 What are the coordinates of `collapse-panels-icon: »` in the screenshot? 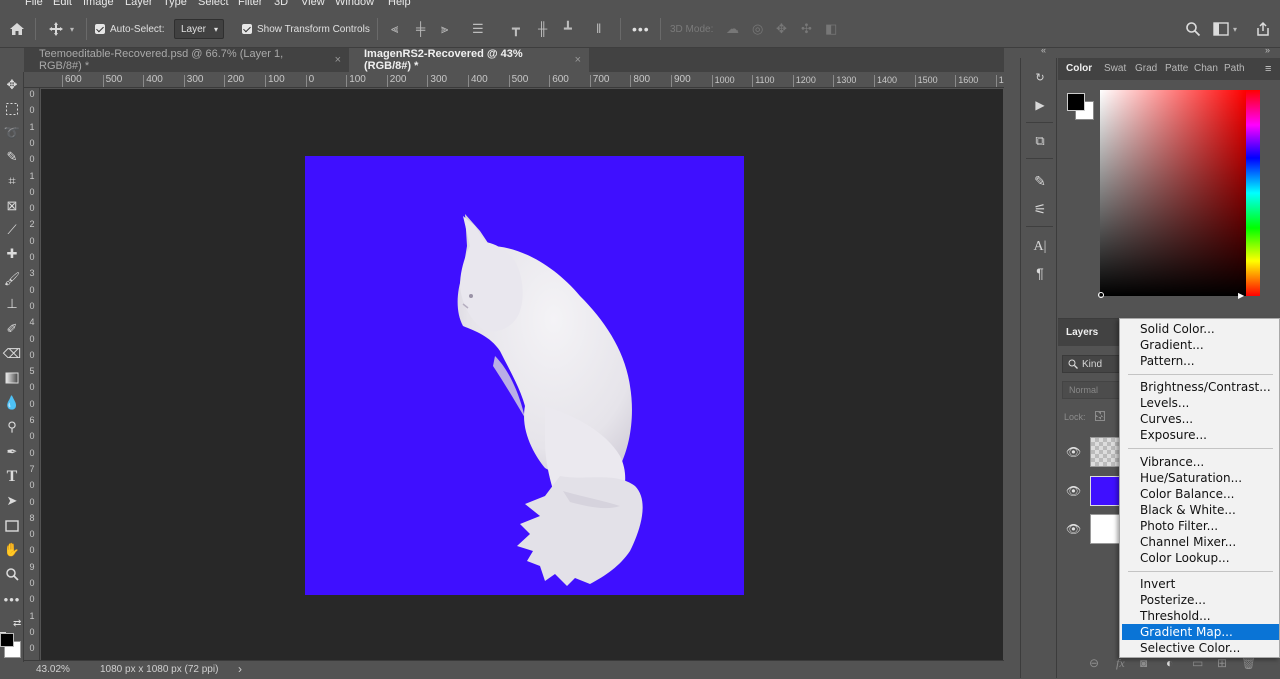 It's located at (1267, 50).